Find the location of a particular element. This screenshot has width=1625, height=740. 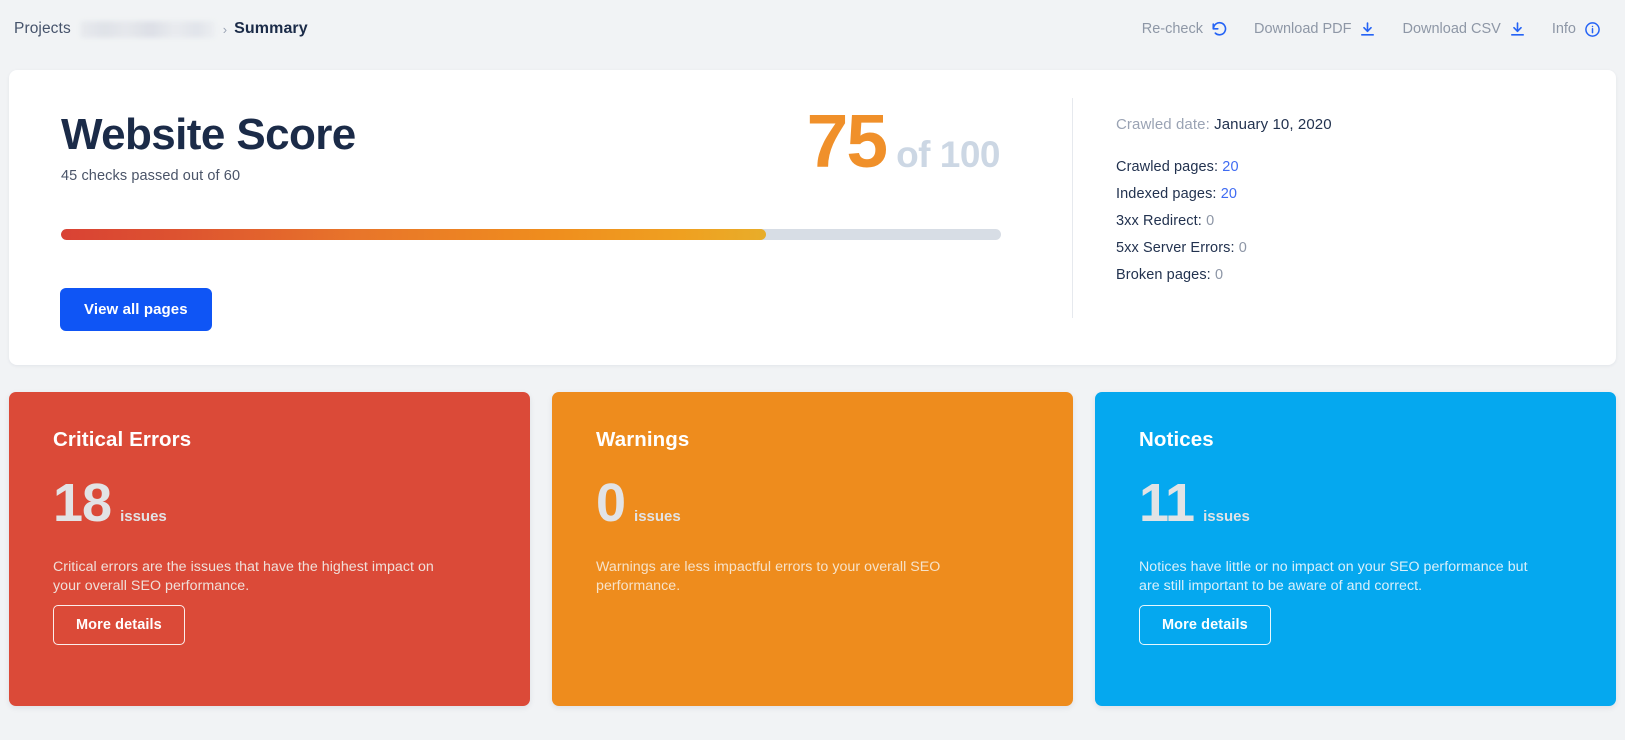

notices-more-details-button: More details is located at coordinates (1205, 625).